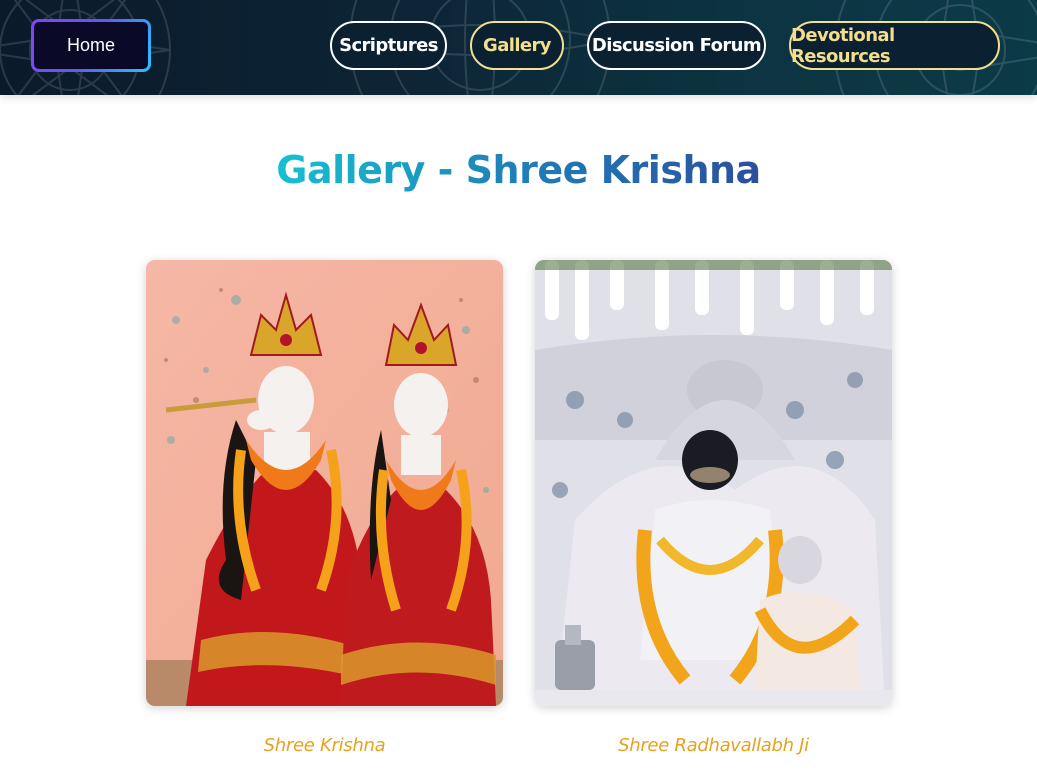  I want to click on page-title-text: Gallery - Shree Krishna, so click(518, 170).